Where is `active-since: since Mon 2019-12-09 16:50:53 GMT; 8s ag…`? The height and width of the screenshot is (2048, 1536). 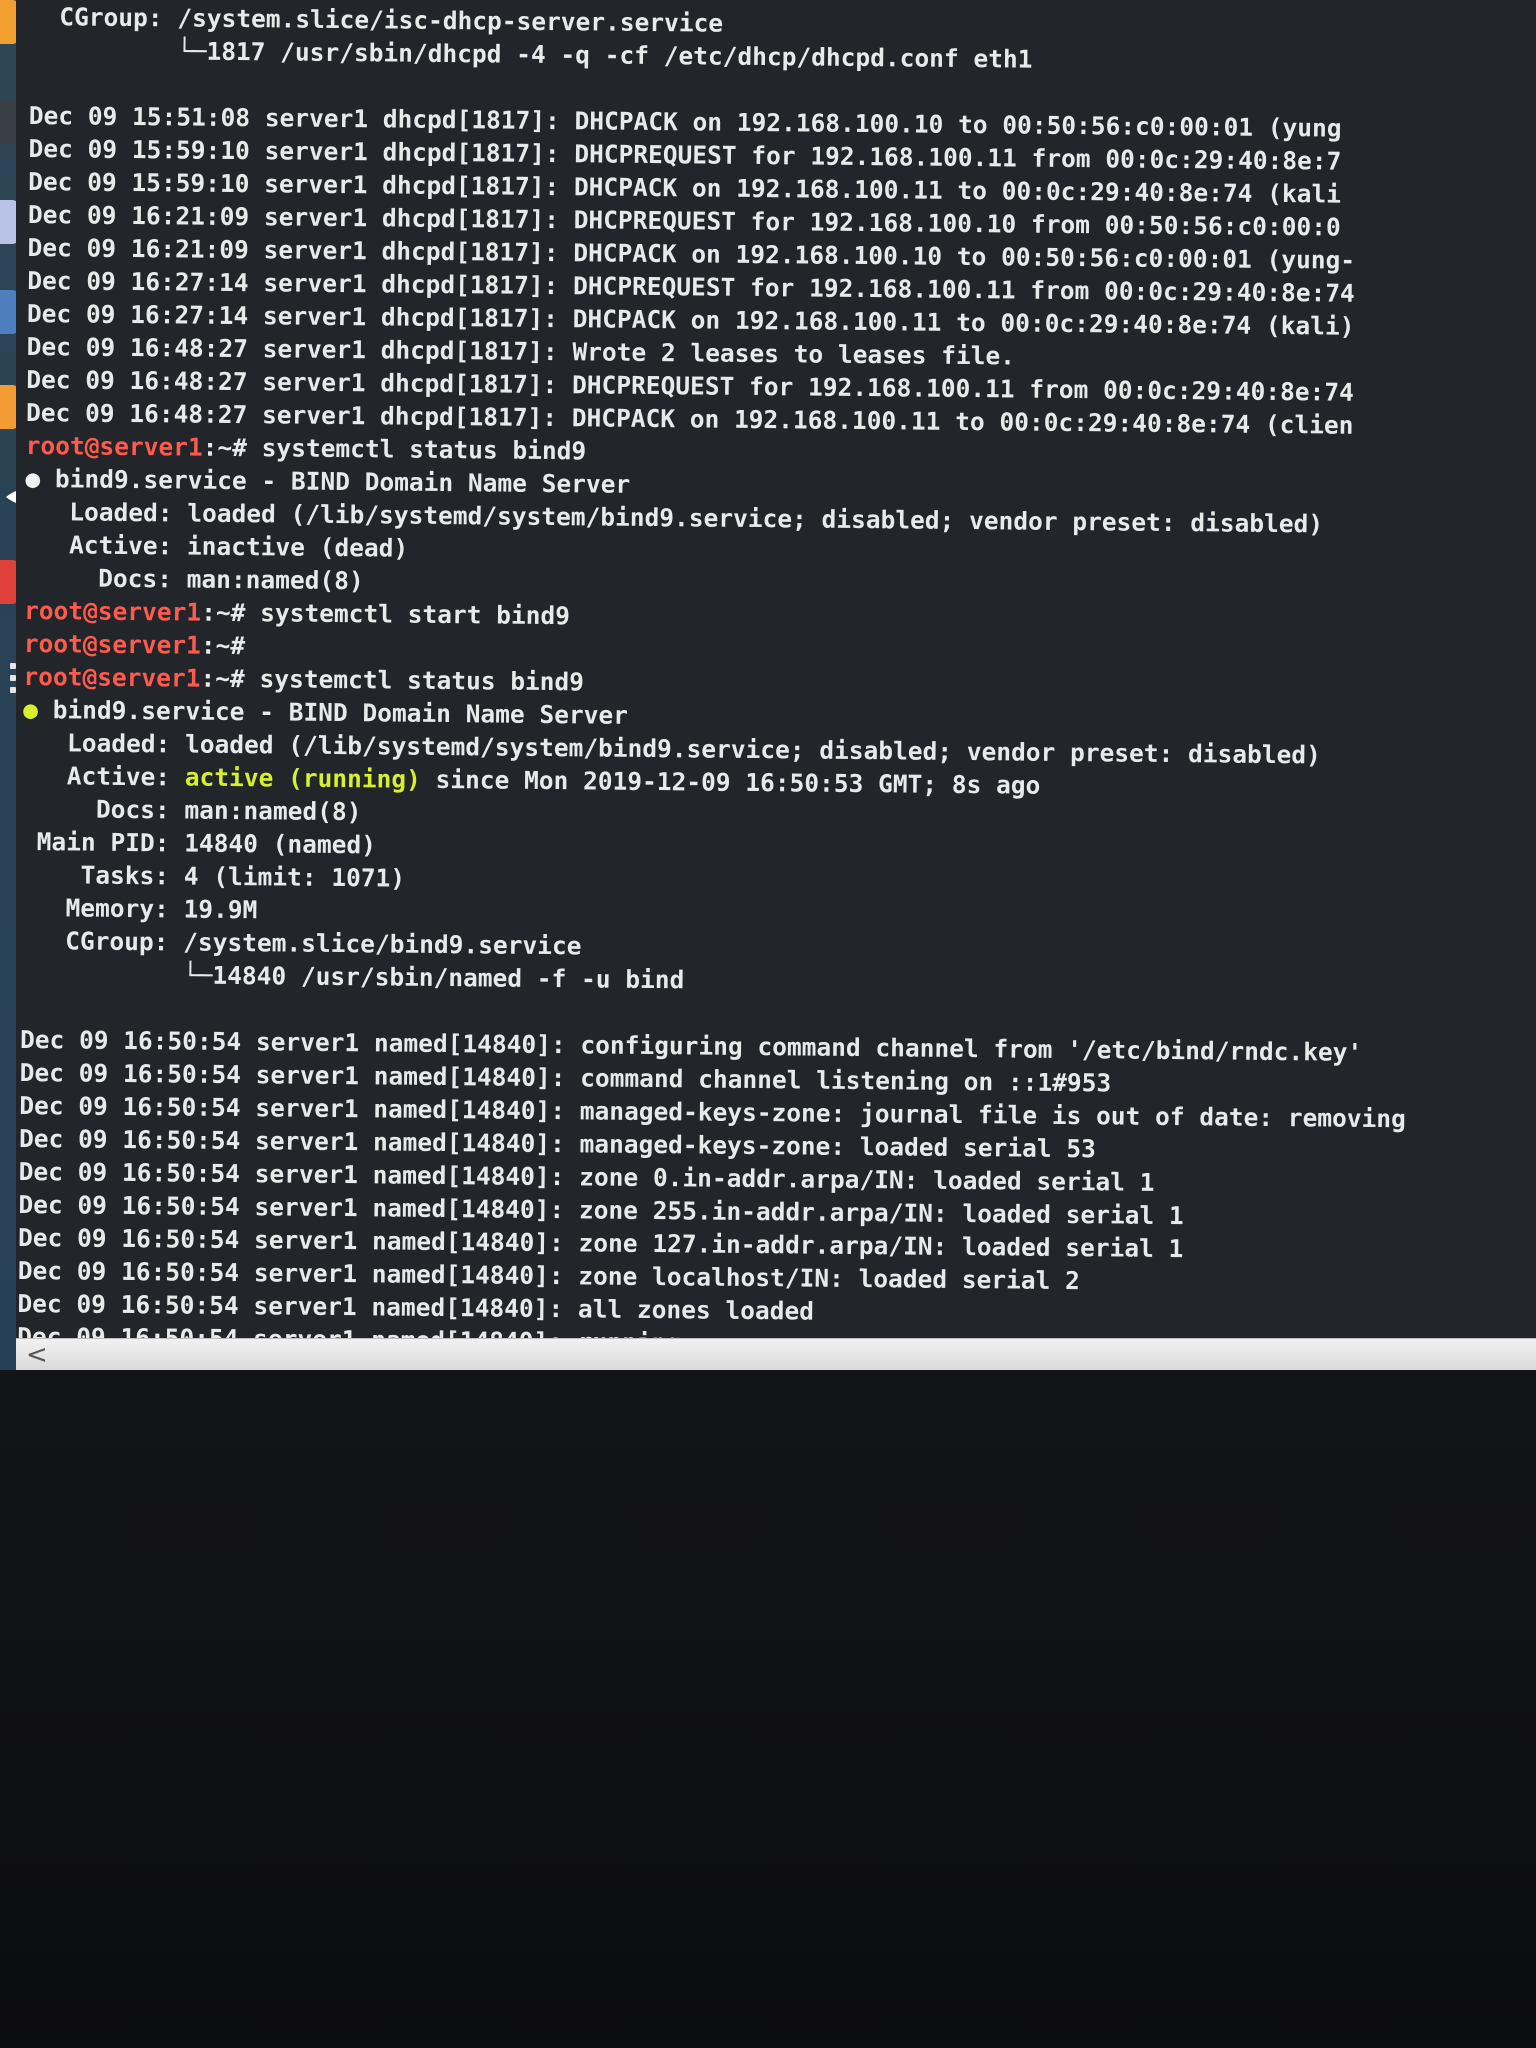
active-since: since Mon 2019-12-09 16:50:53 GMT; 8s ag… is located at coordinates (730, 782).